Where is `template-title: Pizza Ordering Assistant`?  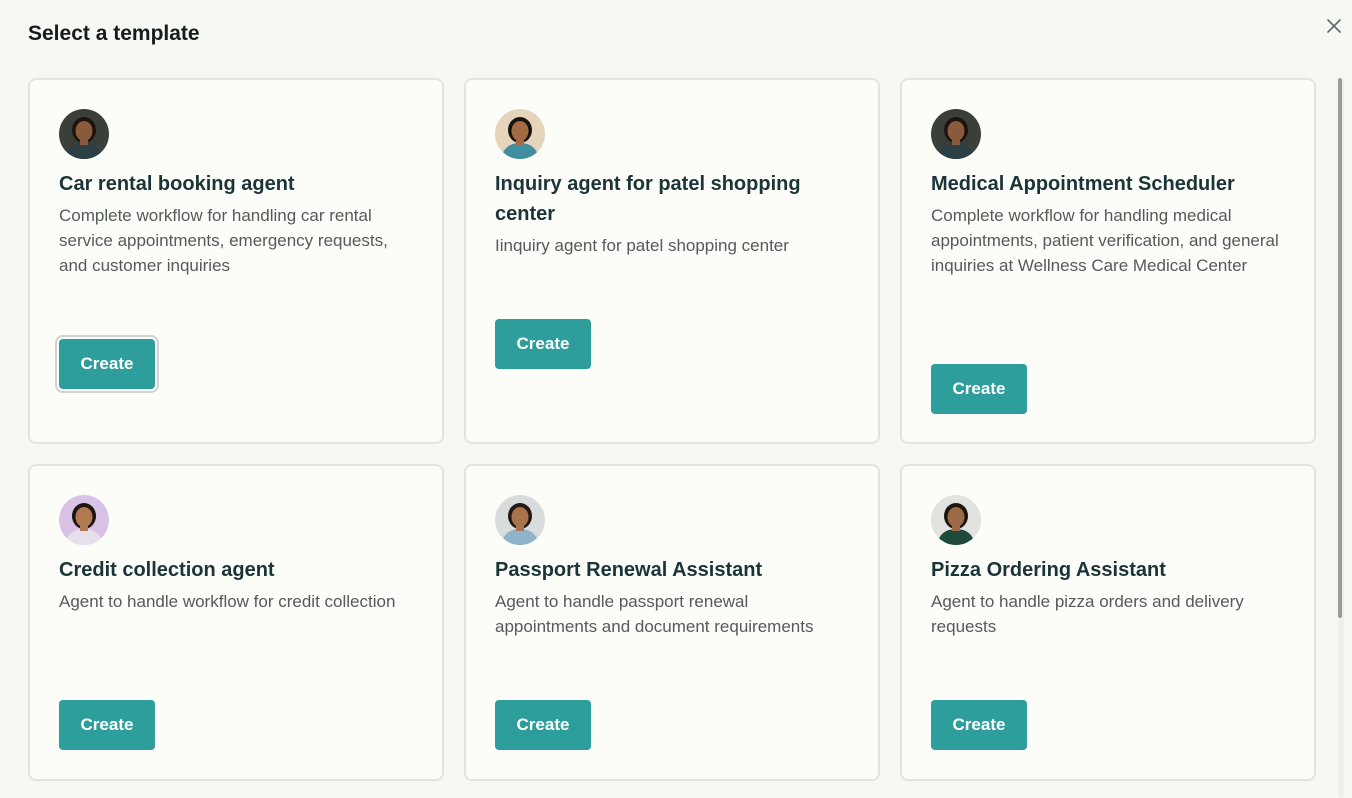
template-title: Pizza Ordering Assistant is located at coordinates (1048, 570).